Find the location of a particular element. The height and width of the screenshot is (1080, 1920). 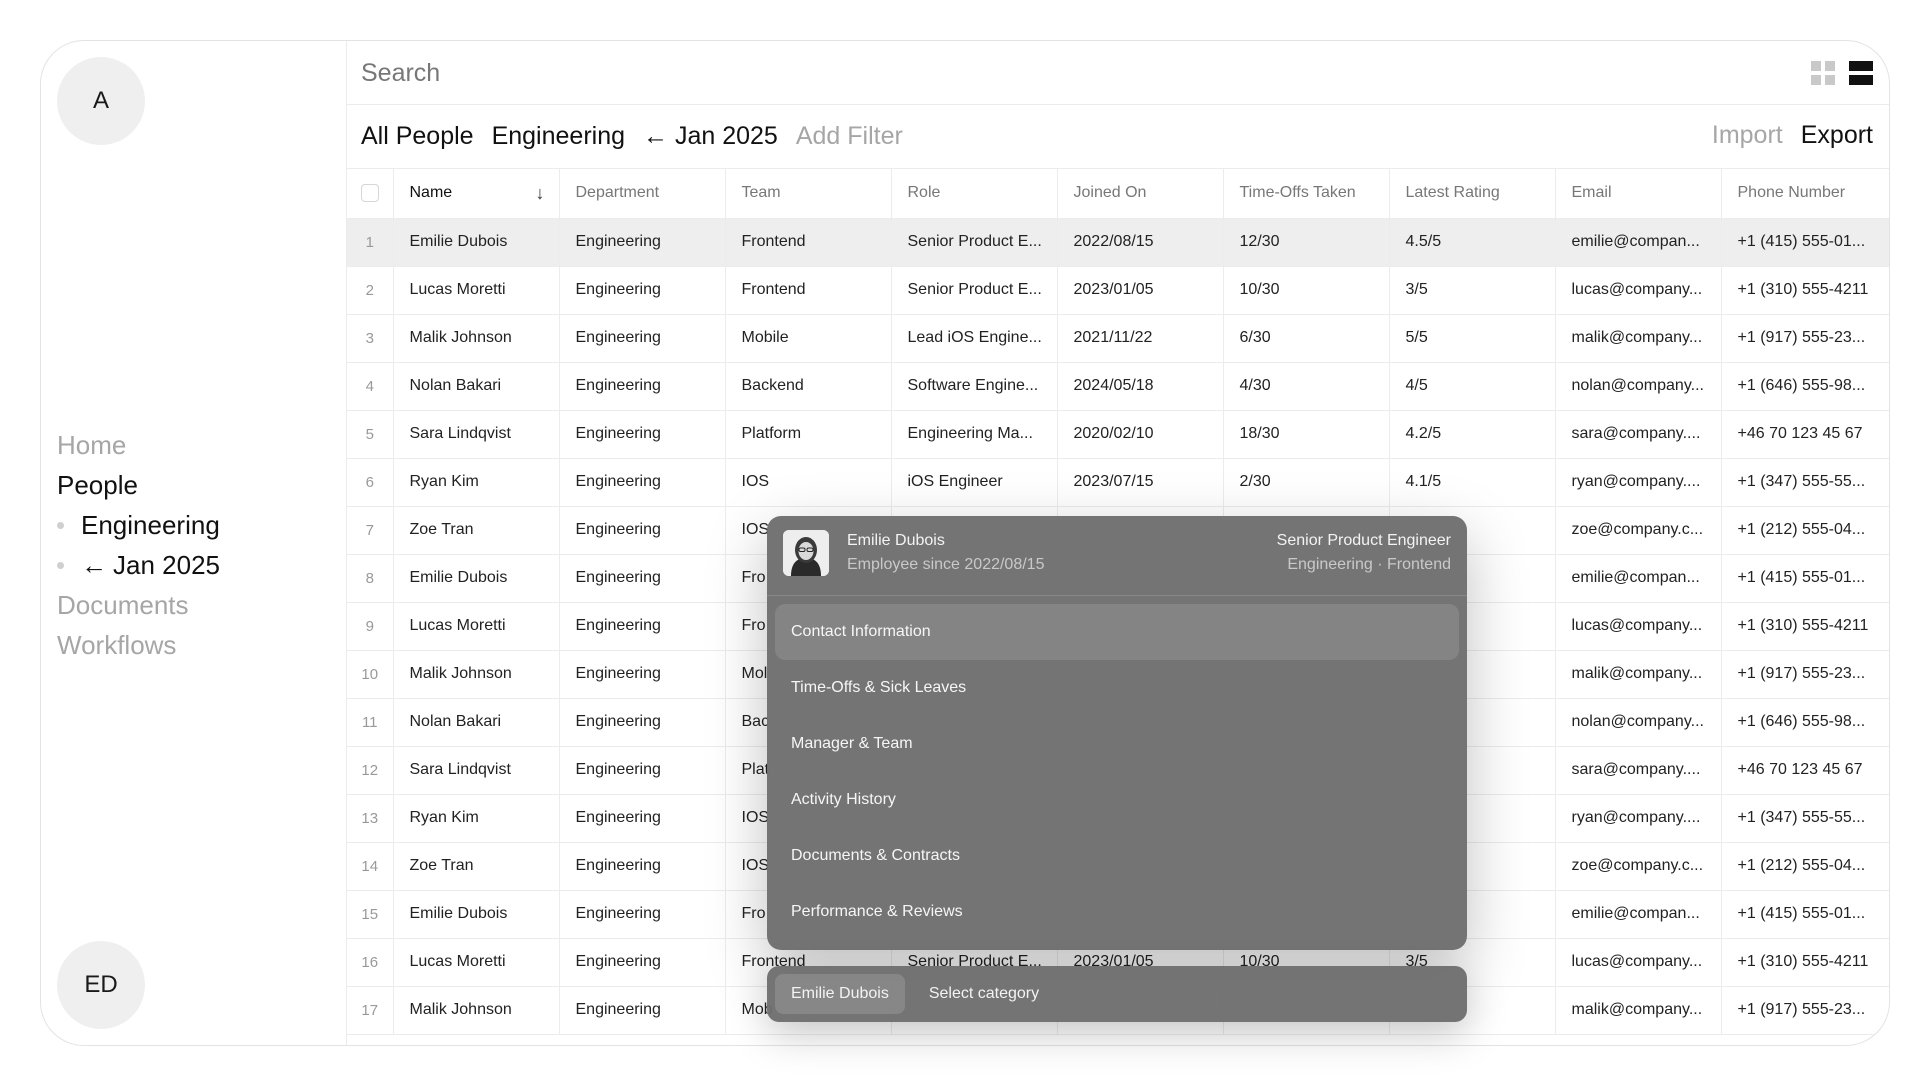

command-prompt: Select category is located at coordinates (984, 994).